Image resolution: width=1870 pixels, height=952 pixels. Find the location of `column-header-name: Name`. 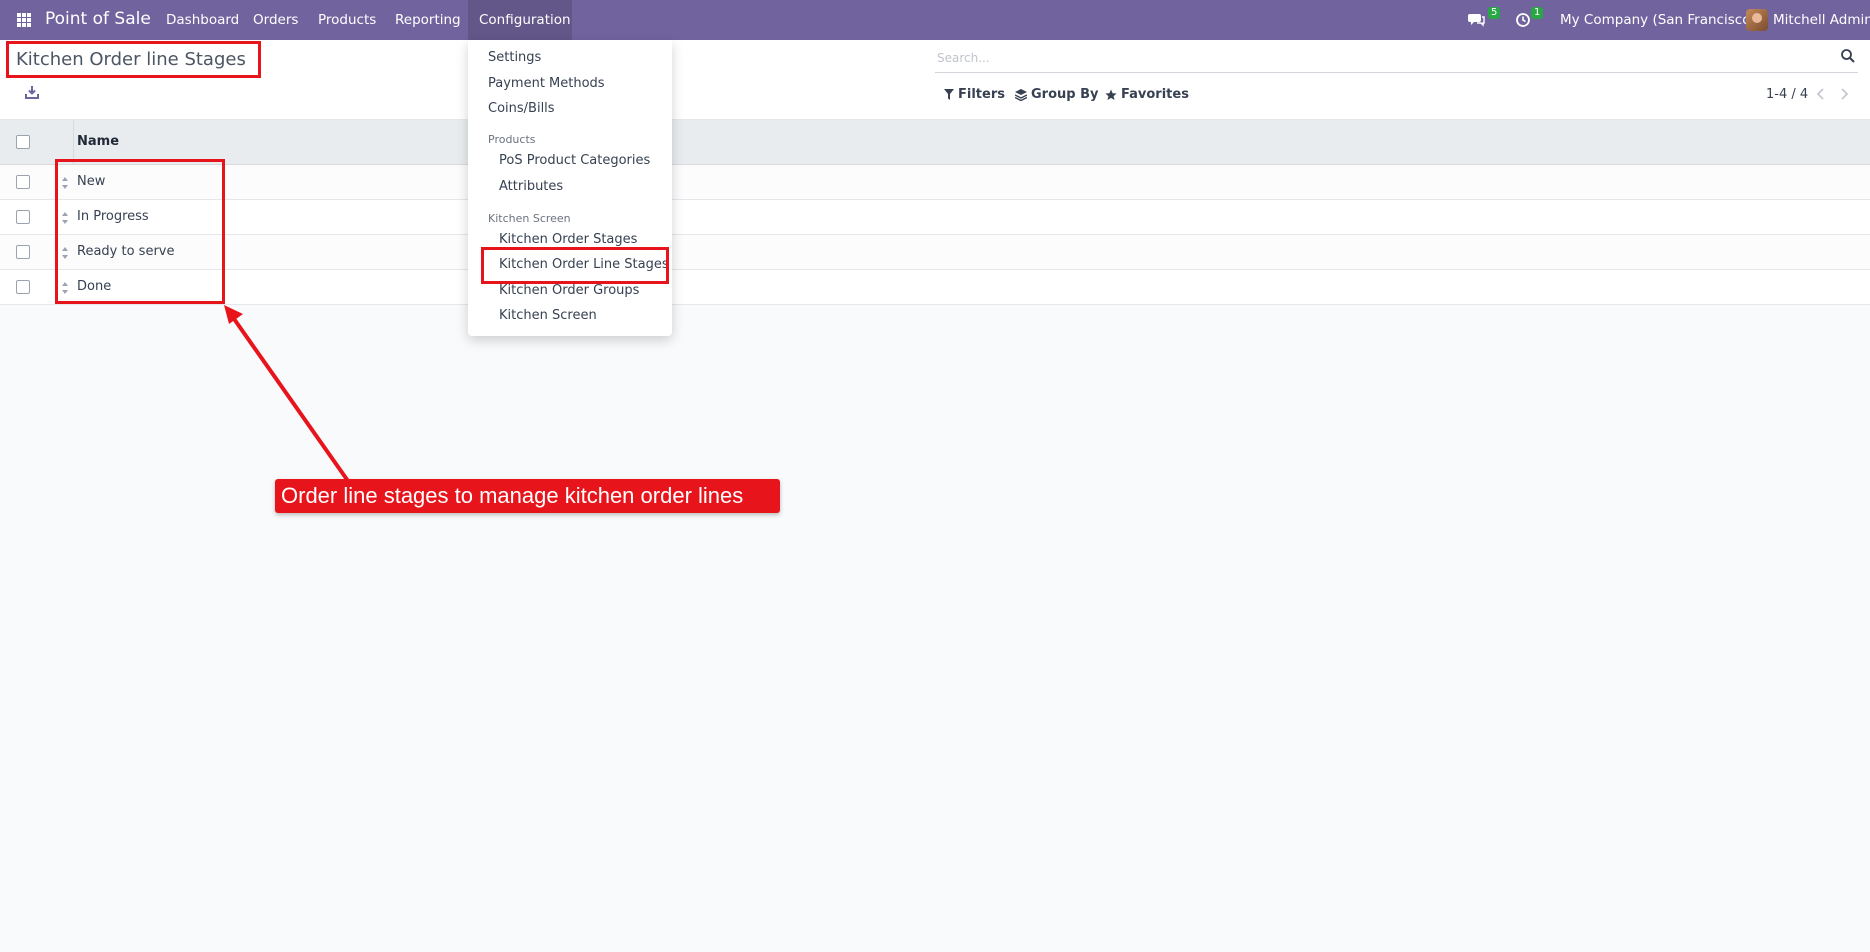

column-header-name: Name is located at coordinates (98, 141).